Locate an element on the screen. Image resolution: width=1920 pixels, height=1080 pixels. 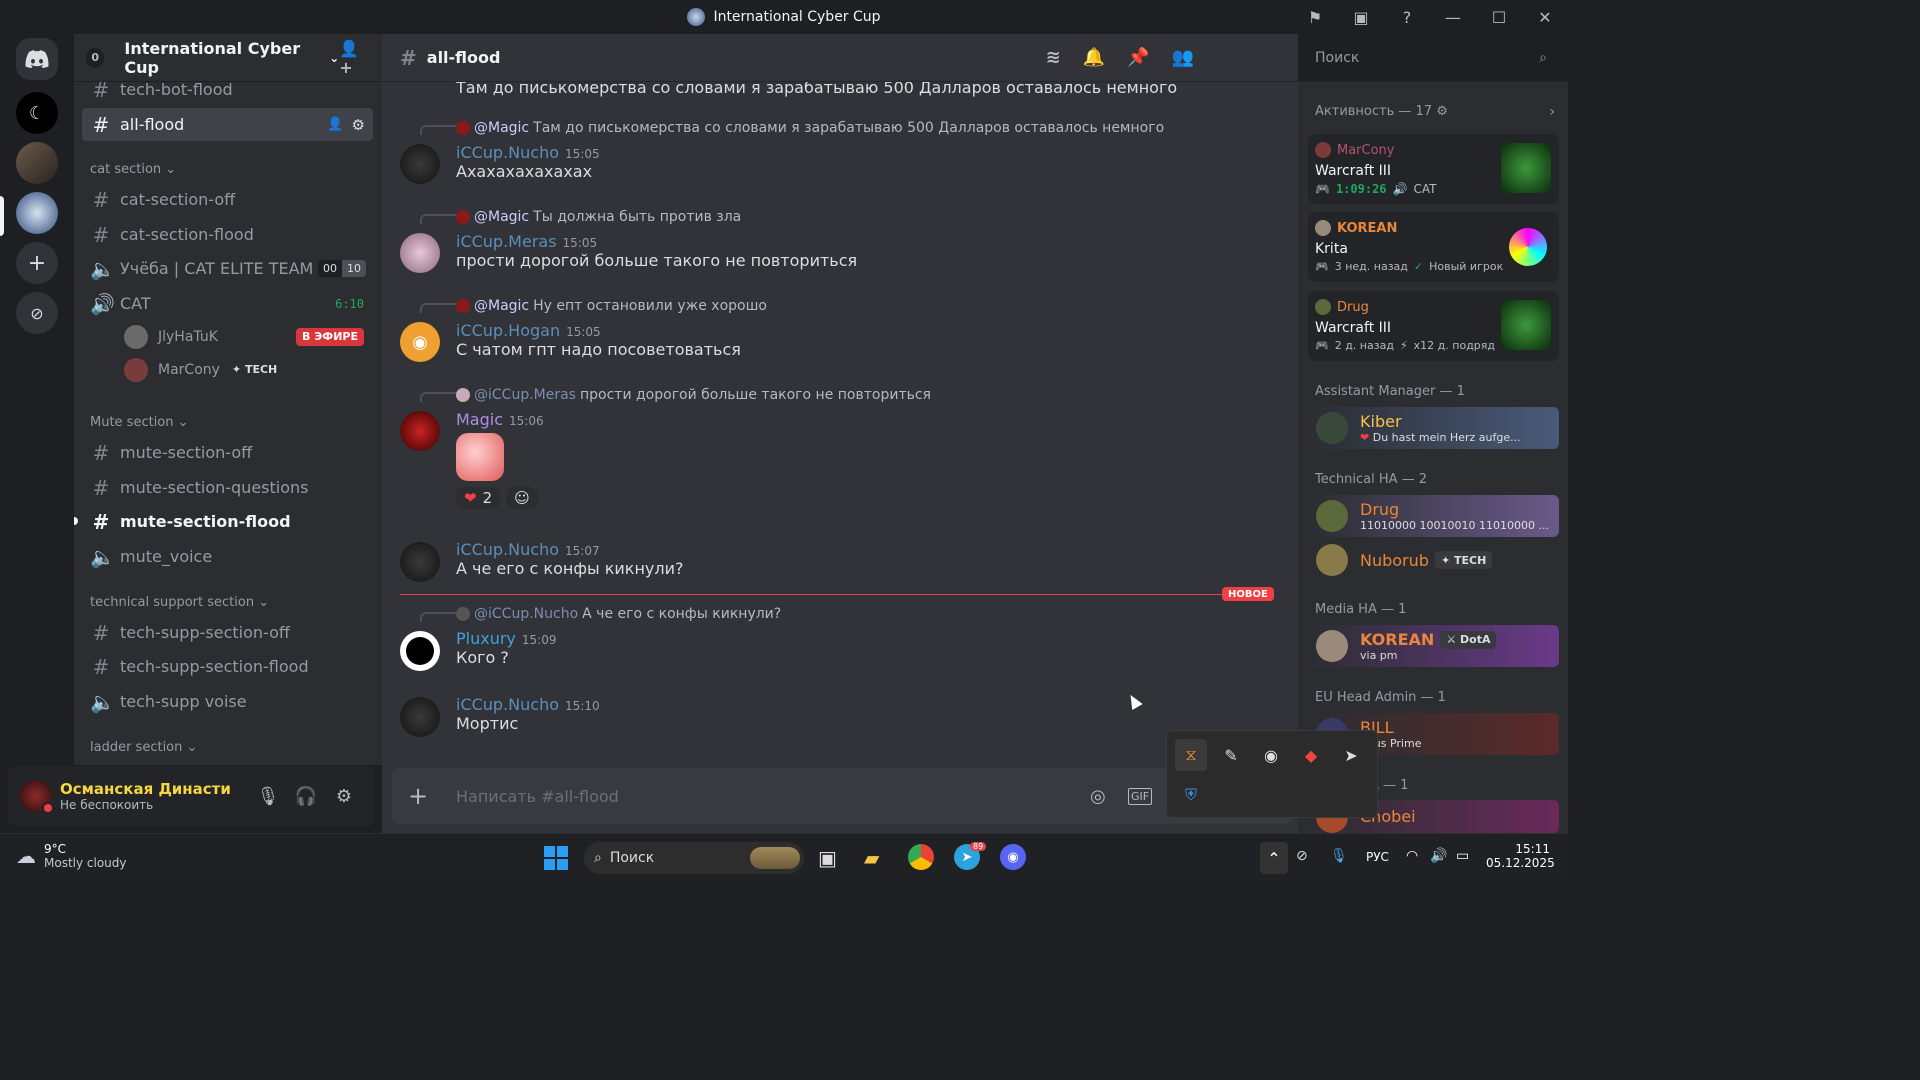
file-explorer-icon: ▰ is located at coordinates (871, 858).